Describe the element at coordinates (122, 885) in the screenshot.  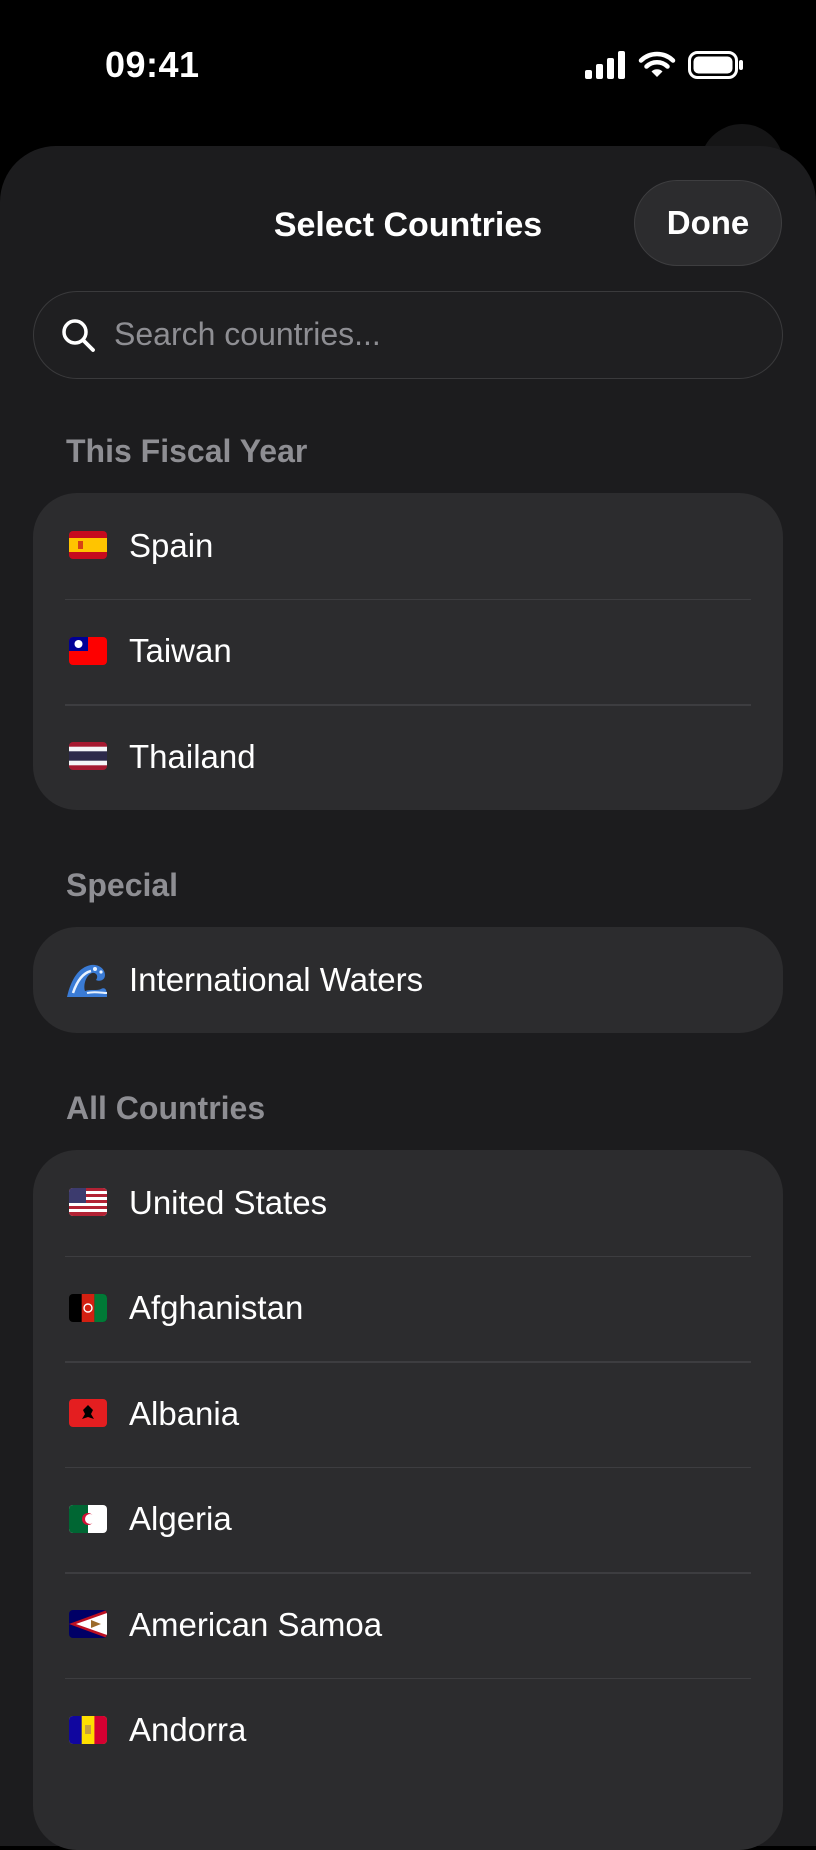
I see `section-header-special: Special` at that location.